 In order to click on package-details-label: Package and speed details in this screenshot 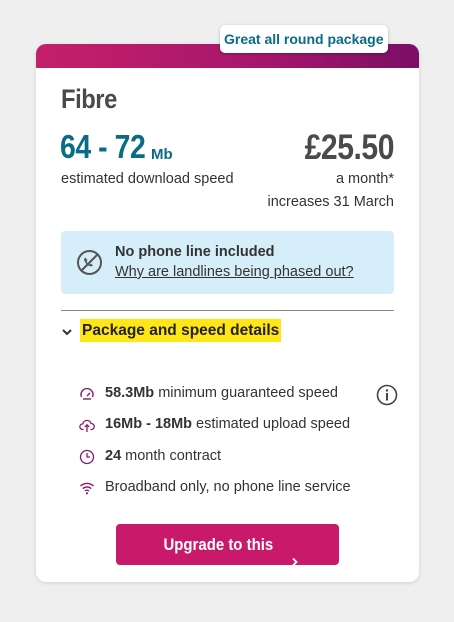, I will do `click(181, 330)`.